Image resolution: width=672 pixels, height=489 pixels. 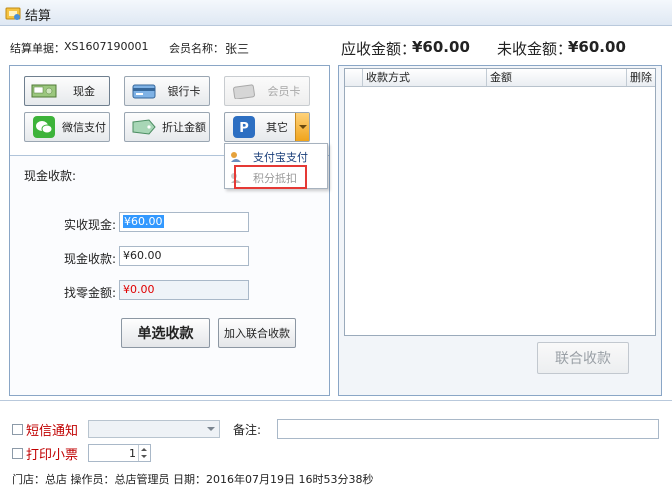 I want to click on chevron-up-icon, so click(x=144, y=449).